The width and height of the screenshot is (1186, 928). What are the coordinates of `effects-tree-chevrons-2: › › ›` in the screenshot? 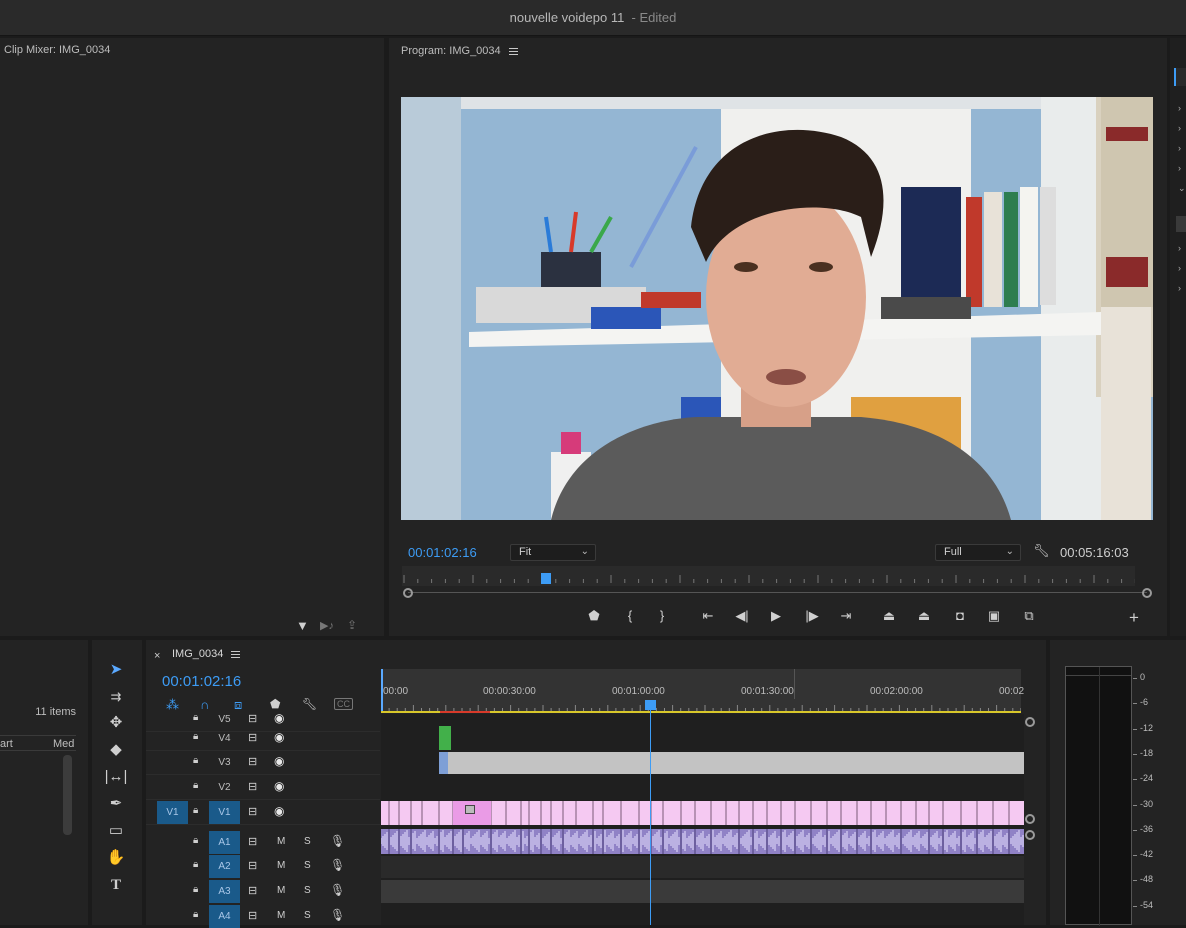 It's located at (1179, 268).